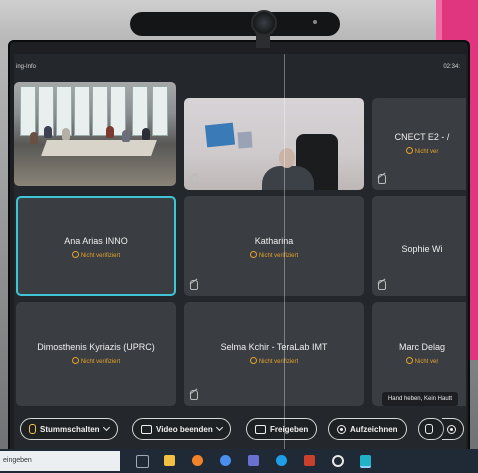  I want to click on person-video, so click(274, 144).